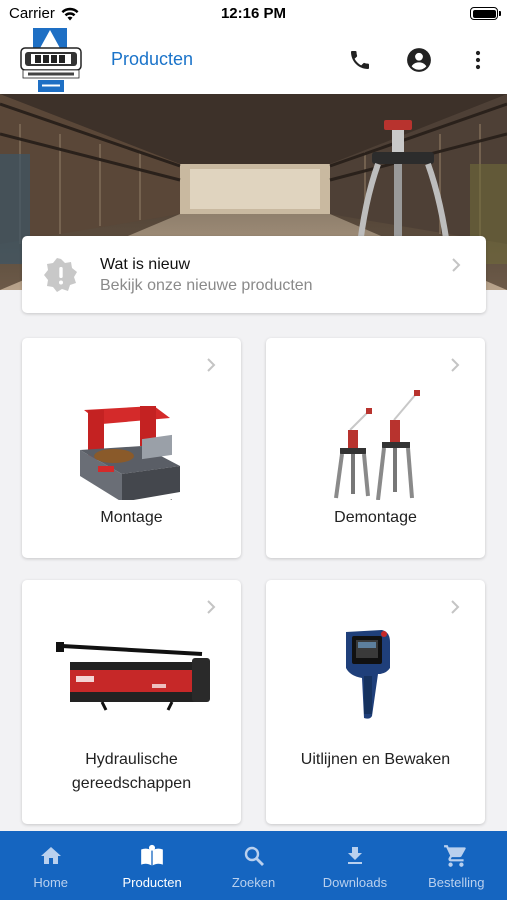  What do you see at coordinates (355, 882) in the screenshot?
I see `nav-label: Downloads` at bounding box center [355, 882].